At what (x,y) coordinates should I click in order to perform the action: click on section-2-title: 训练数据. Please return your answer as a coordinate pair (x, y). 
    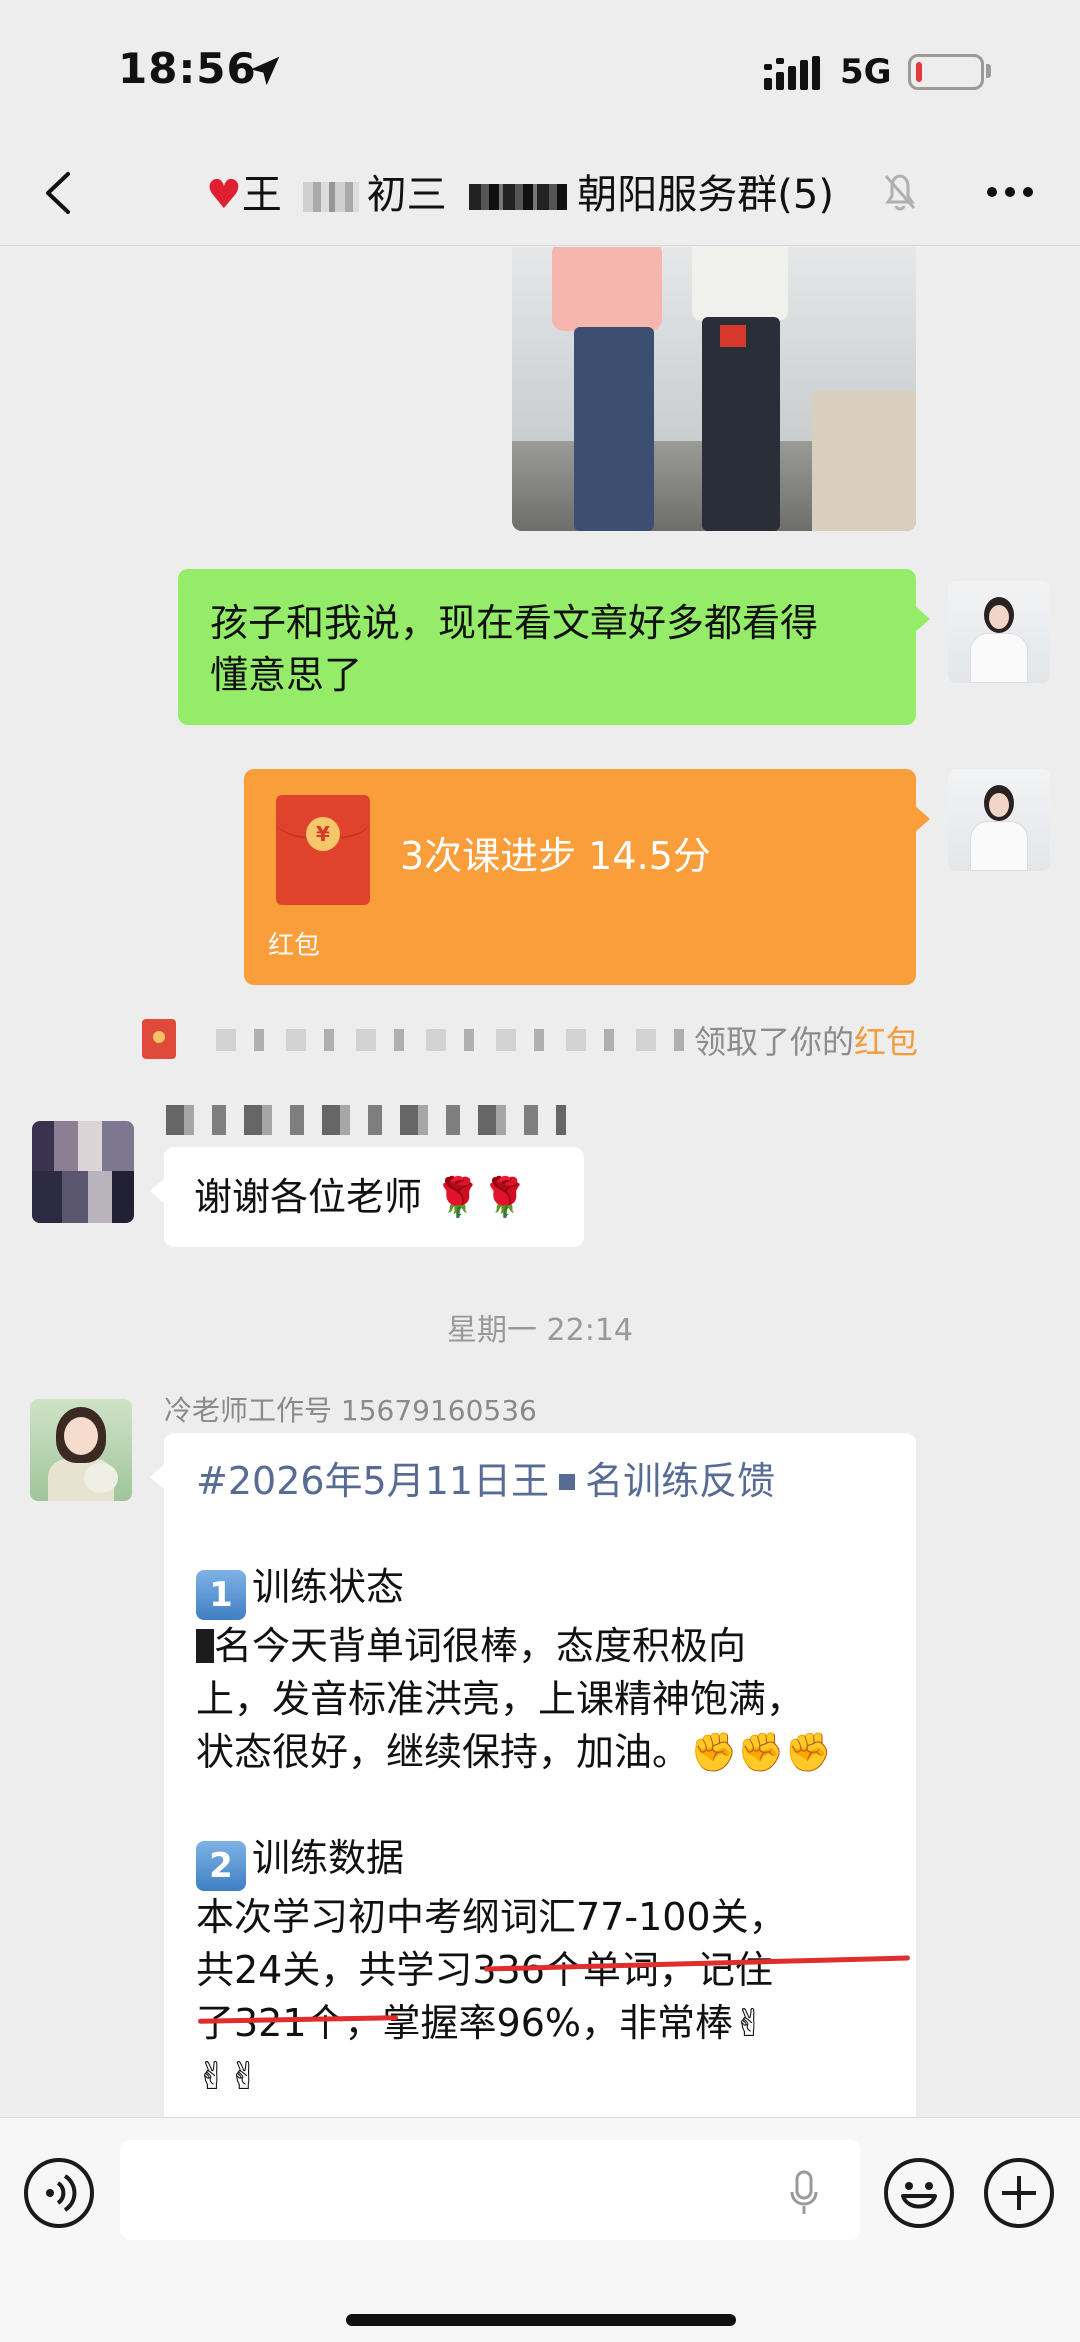
    Looking at the image, I should click on (328, 1858).